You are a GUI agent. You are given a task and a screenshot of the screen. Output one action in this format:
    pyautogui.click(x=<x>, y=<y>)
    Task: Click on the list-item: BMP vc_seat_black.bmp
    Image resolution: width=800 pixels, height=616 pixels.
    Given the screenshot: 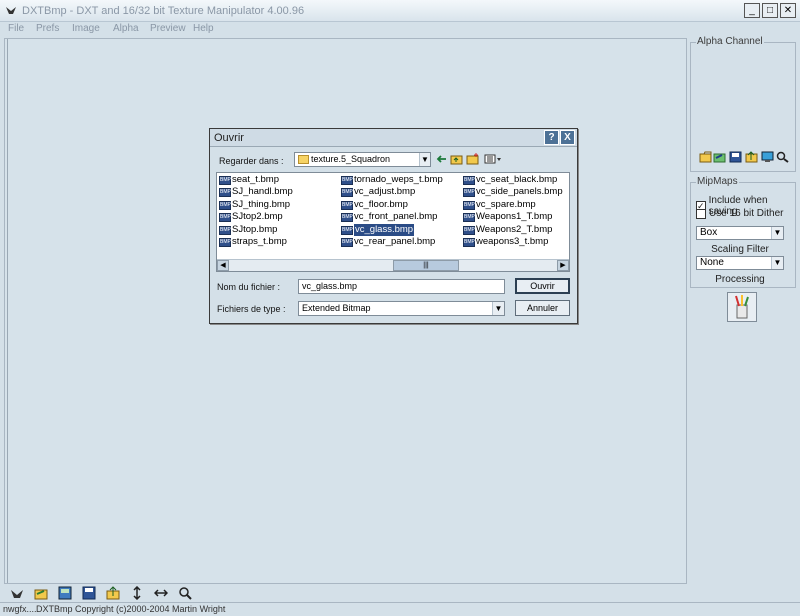 What is the action you would take?
    pyautogui.click(x=510, y=180)
    